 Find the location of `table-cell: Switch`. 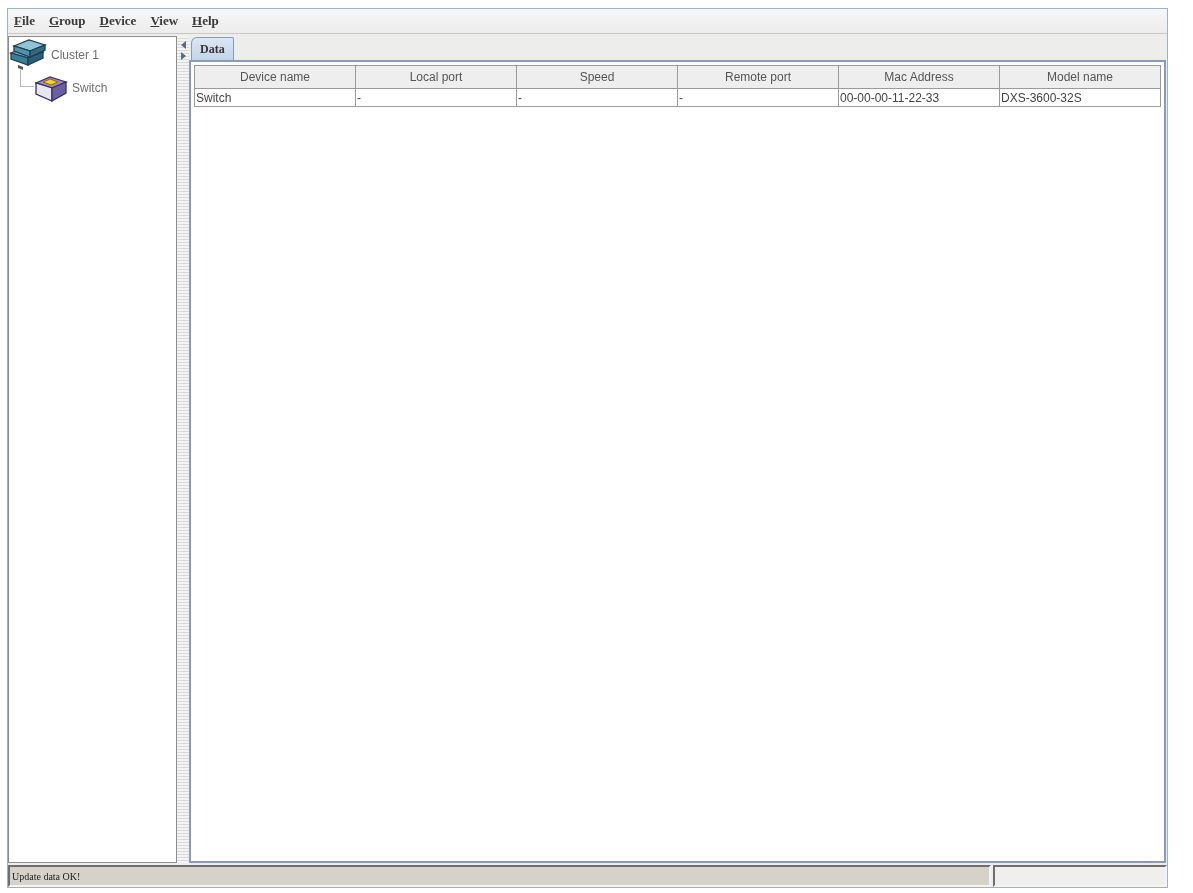

table-cell: Switch is located at coordinates (275, 97).